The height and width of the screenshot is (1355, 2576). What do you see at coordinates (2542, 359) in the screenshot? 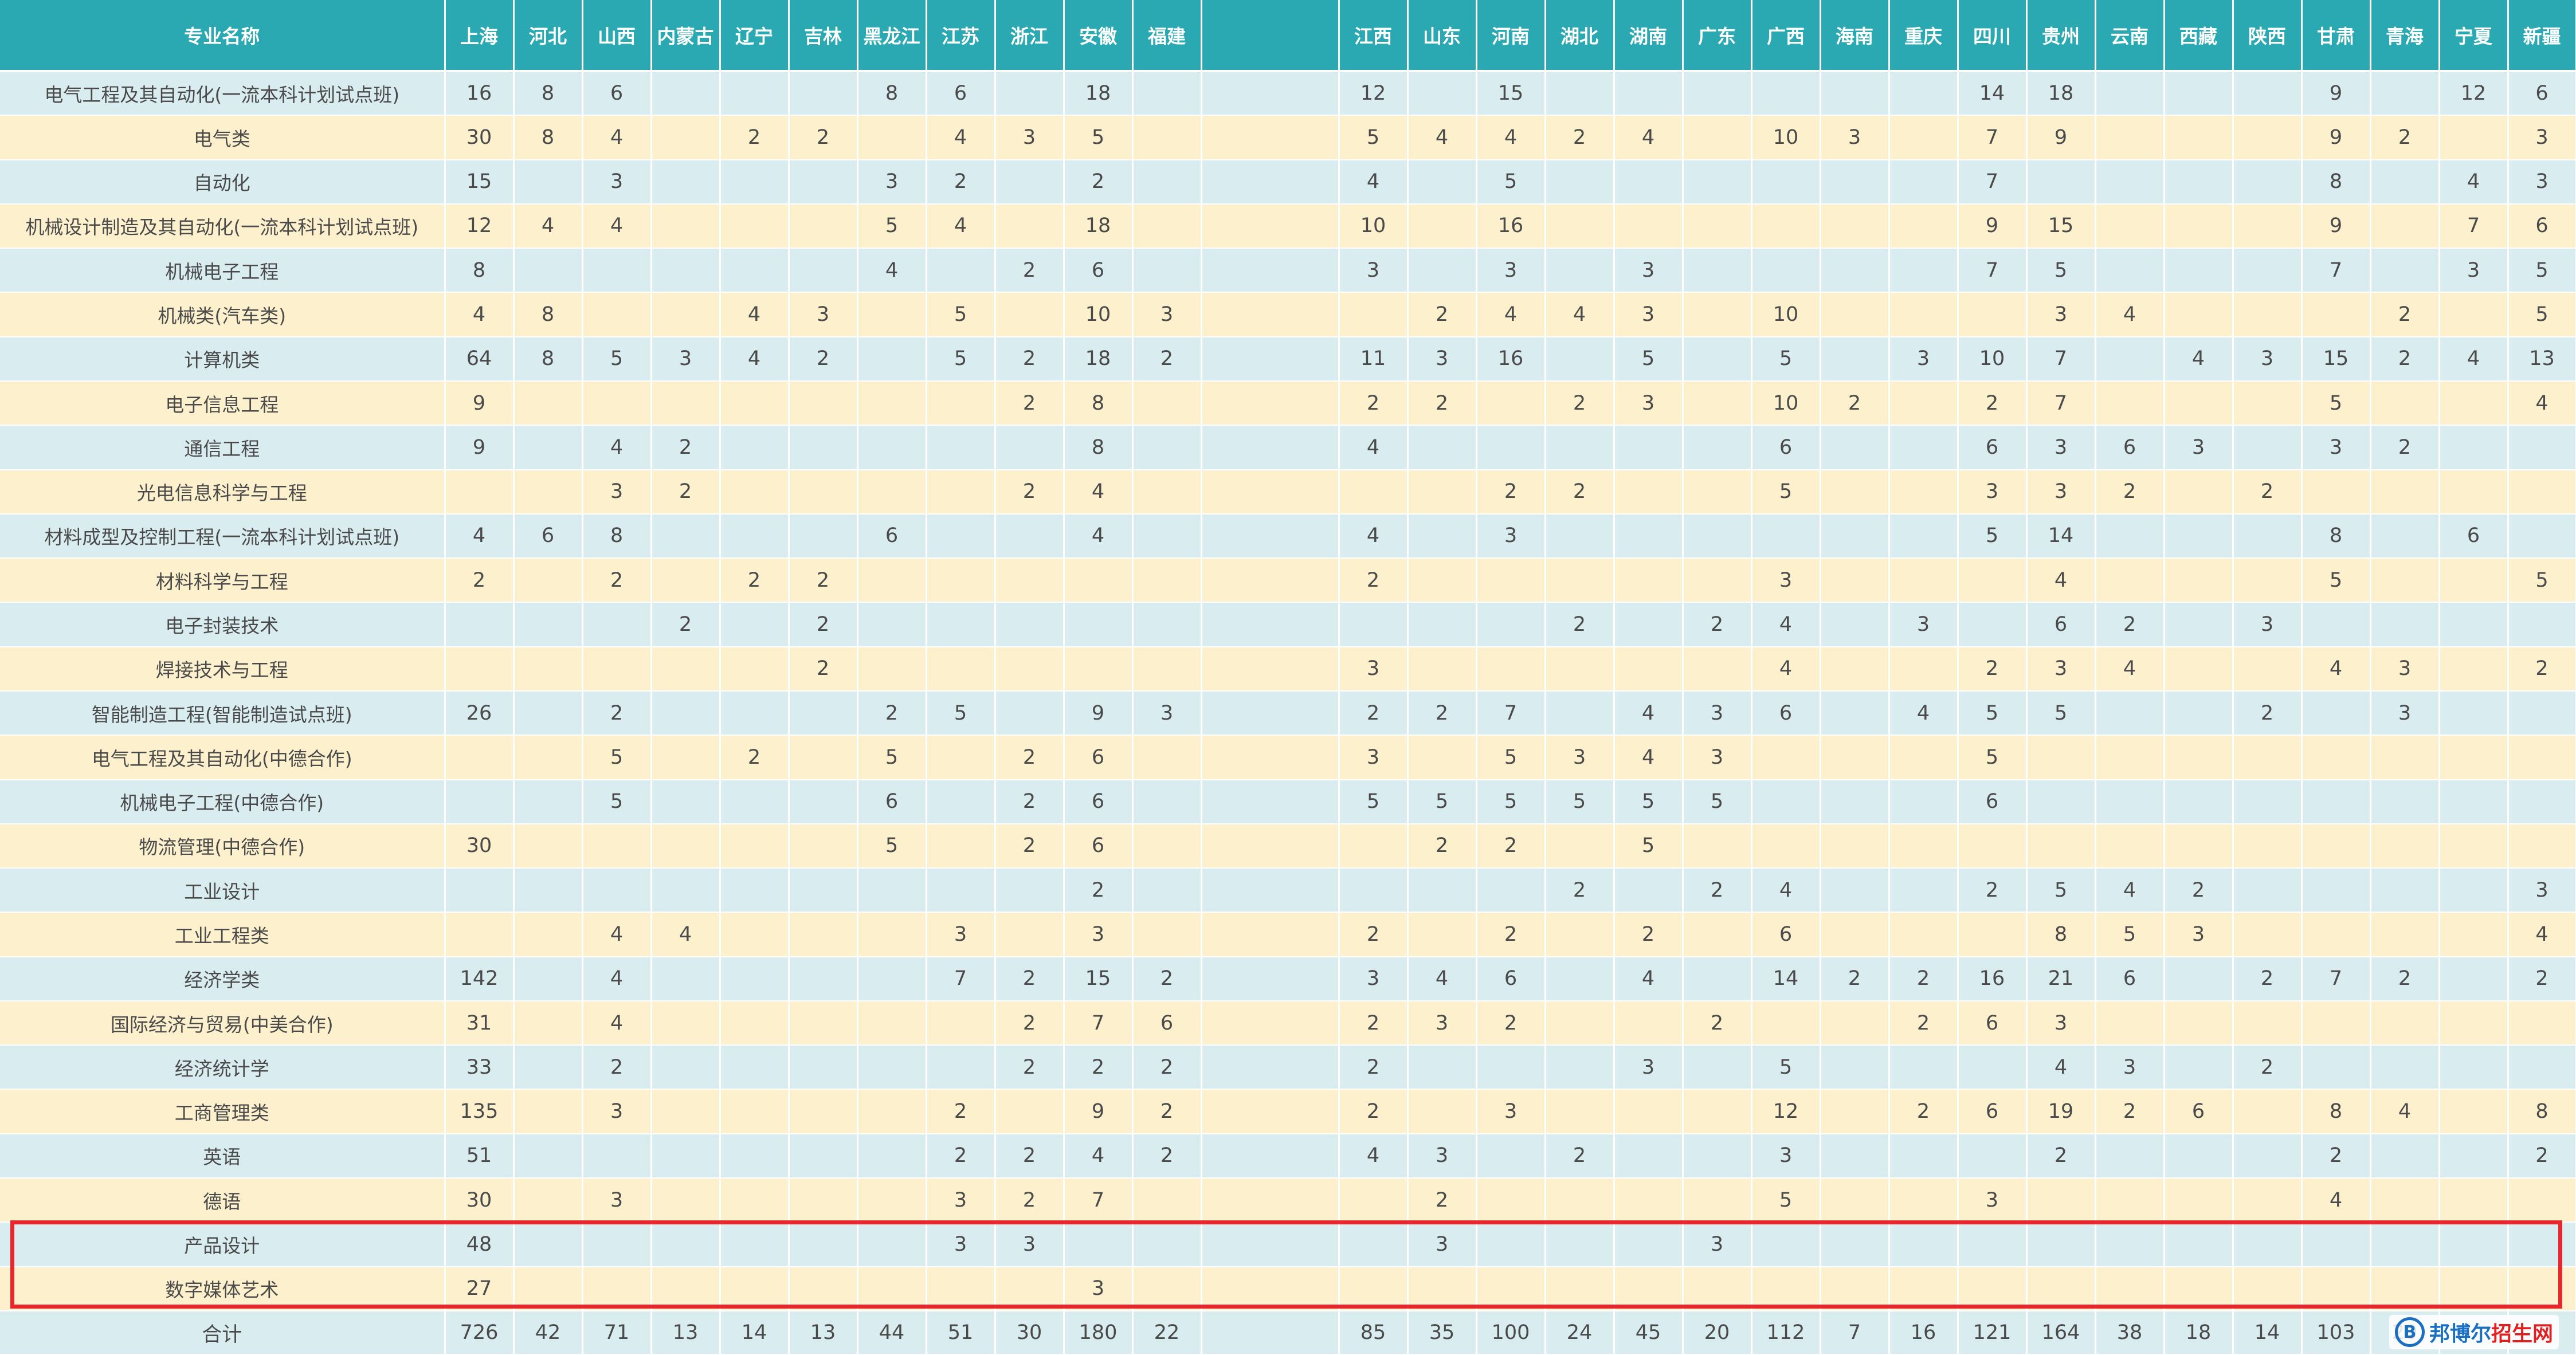
I see `quota-cell: 13` at bounding box center [2542, 359].